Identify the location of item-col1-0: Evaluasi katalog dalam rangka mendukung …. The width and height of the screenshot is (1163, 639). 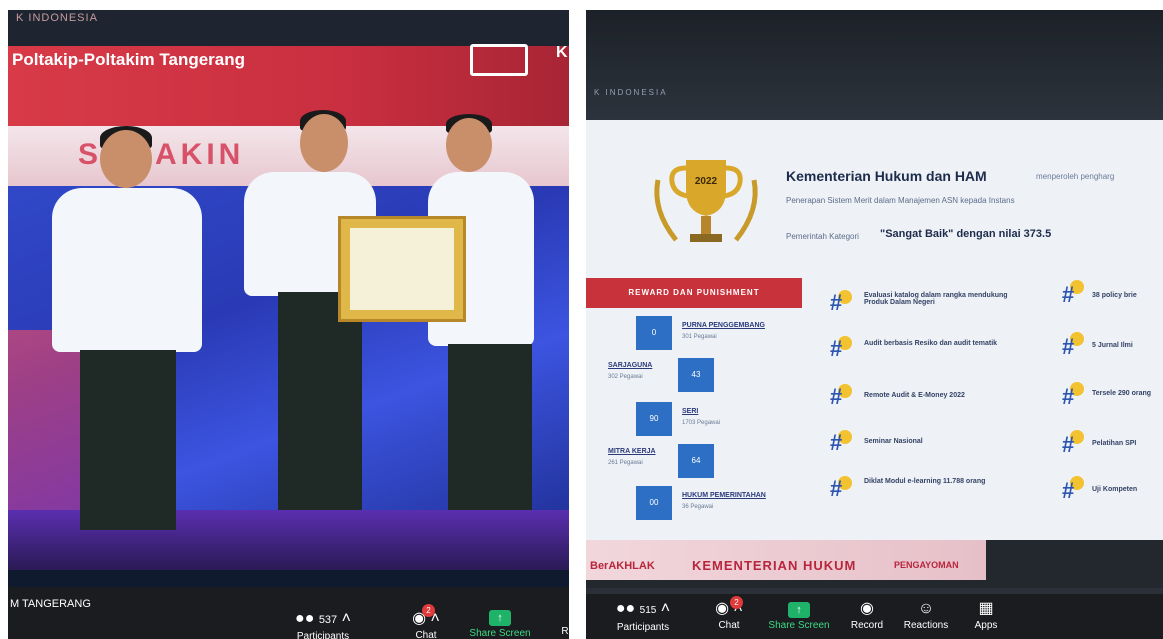
(936, 299).